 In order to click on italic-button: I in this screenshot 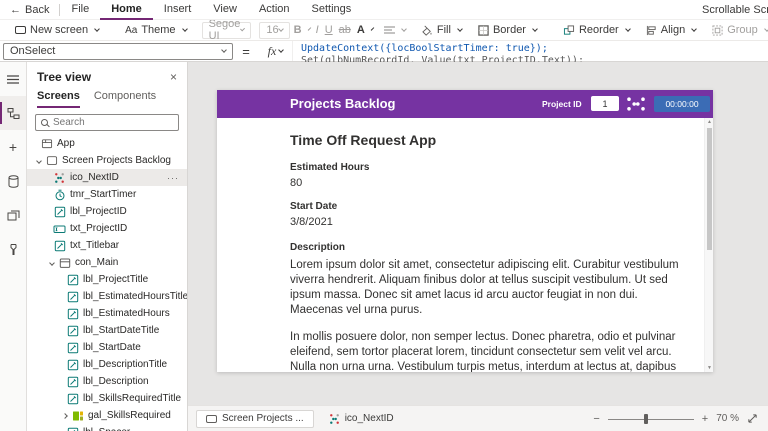, I will do `click(317, 30)`.